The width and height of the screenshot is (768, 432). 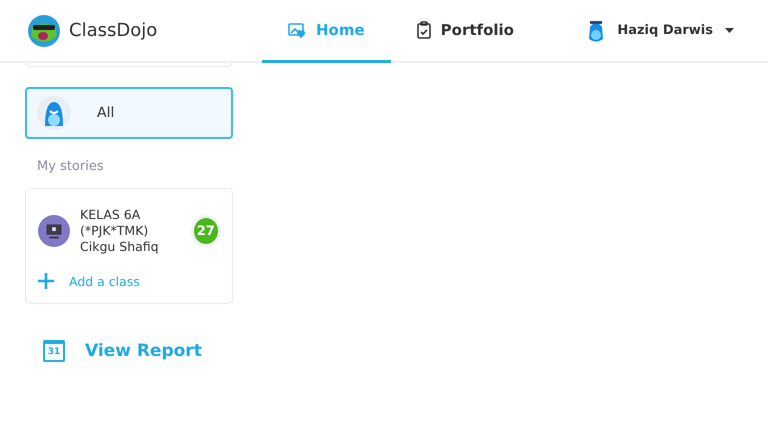 I want to click on nav-tab: Portfolio, so click(x=465, y=31).